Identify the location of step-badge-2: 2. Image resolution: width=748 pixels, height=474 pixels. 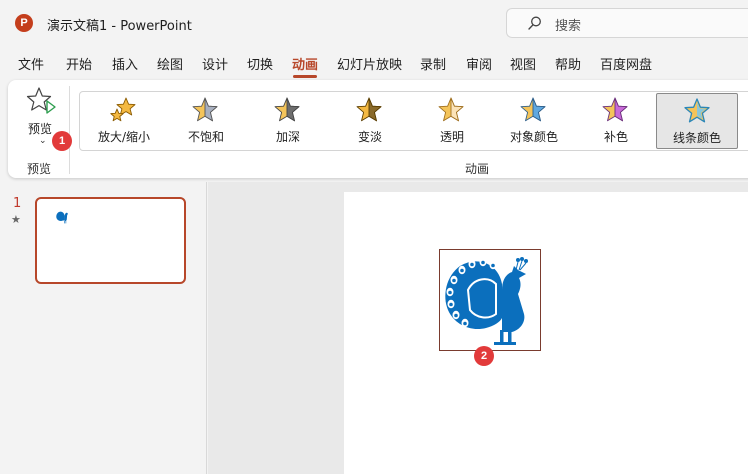
(484, 356).